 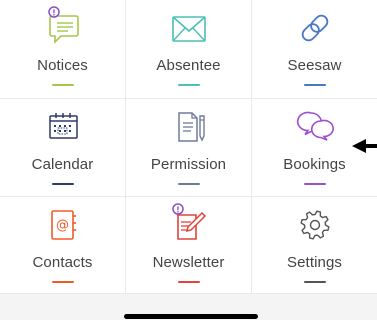 I want to click on notices-underline, so click(x=62, y=85).